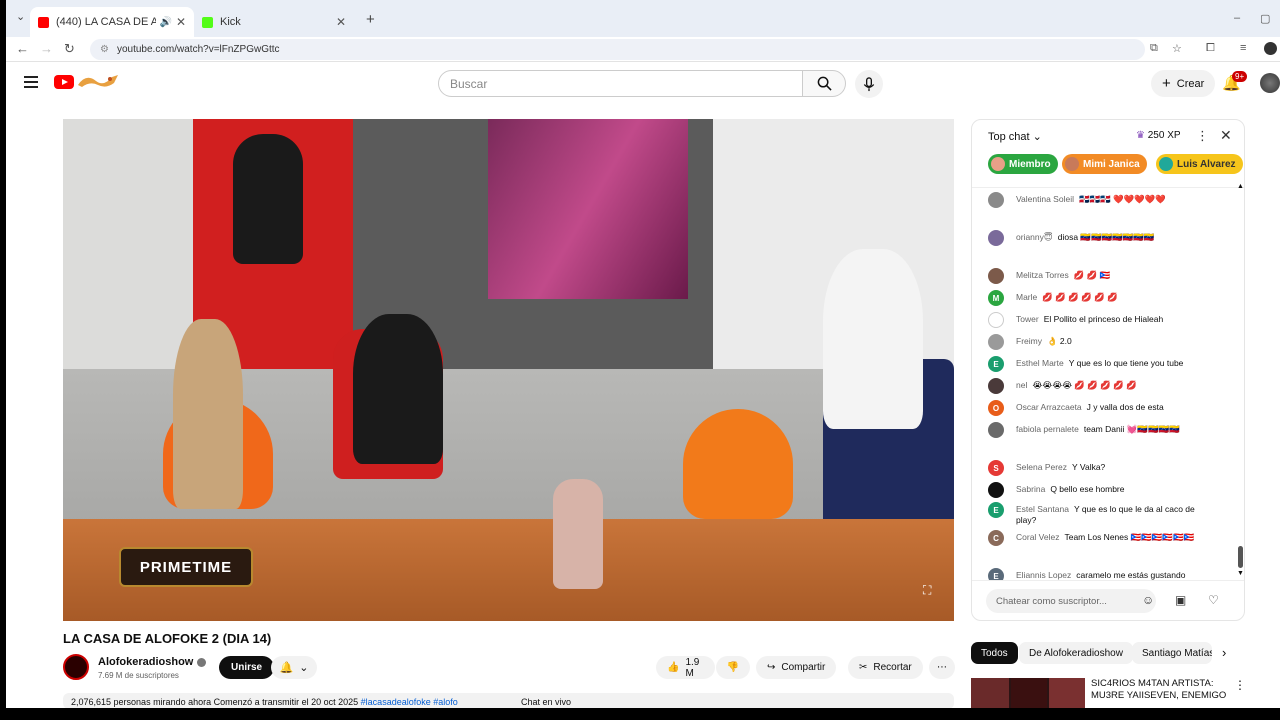 The image size is (1280, 720). What do you see at coordinates (1049, 407) in the screenshot?
I see `chat-author-name: Oscar Arrazcaeta` at bounding box center [1049, 407].